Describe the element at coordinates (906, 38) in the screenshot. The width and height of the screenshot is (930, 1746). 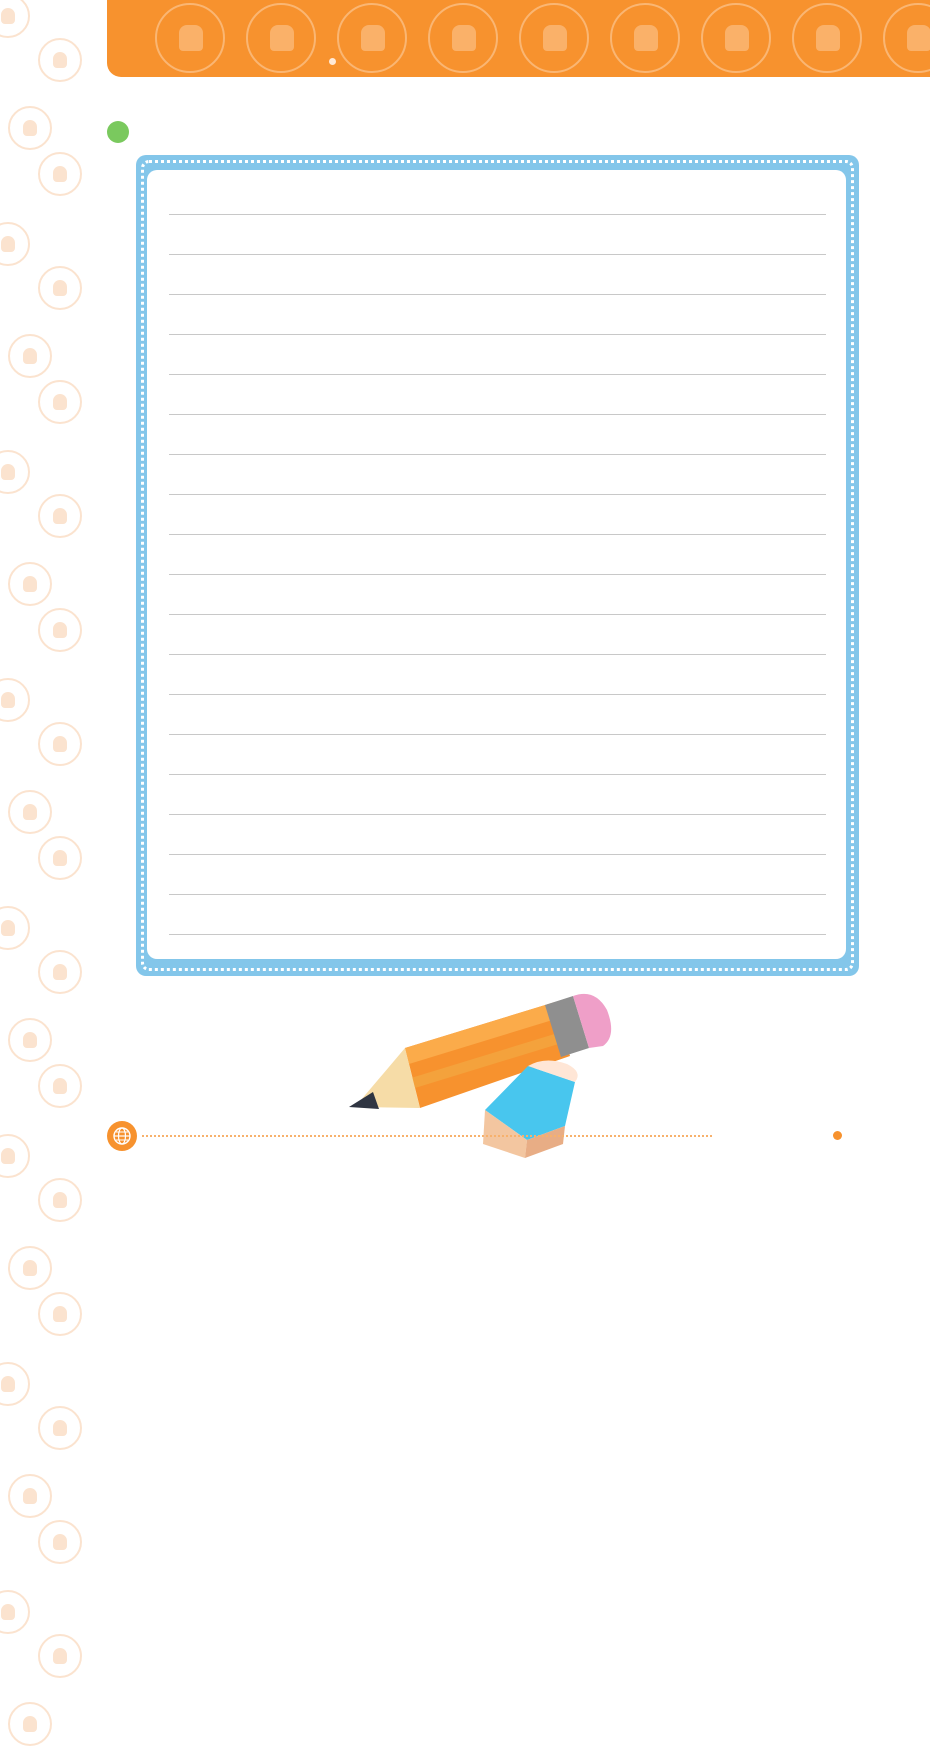
I see `banner-drop-icon` at that location.